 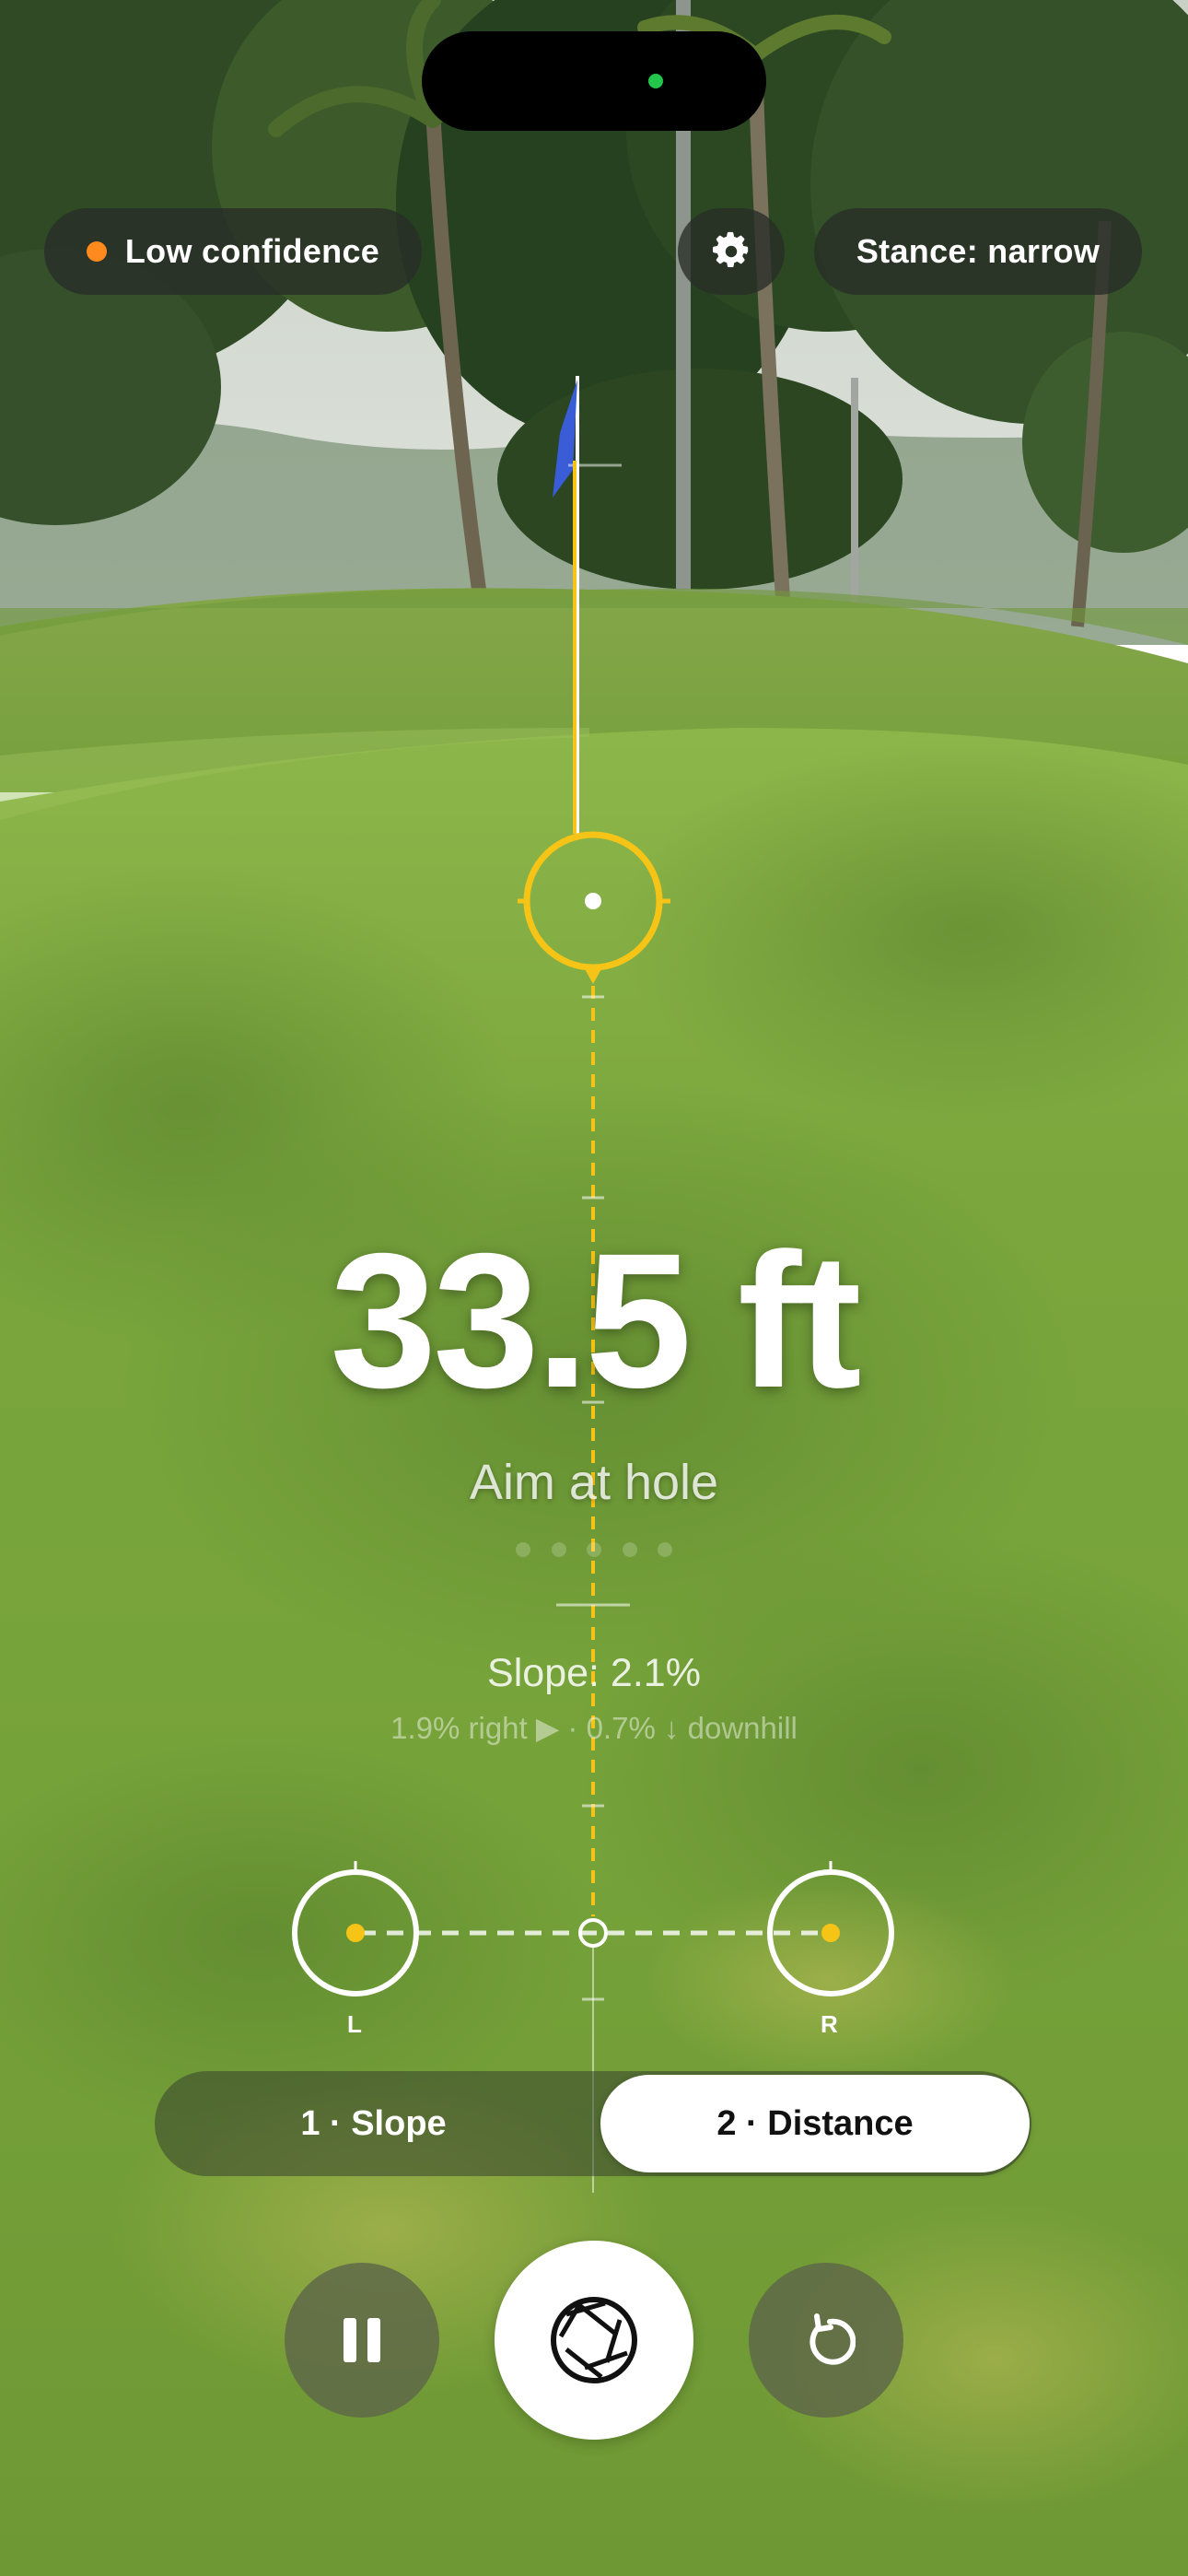 I want to click on confidence-dot, so click(x=96, y=251).